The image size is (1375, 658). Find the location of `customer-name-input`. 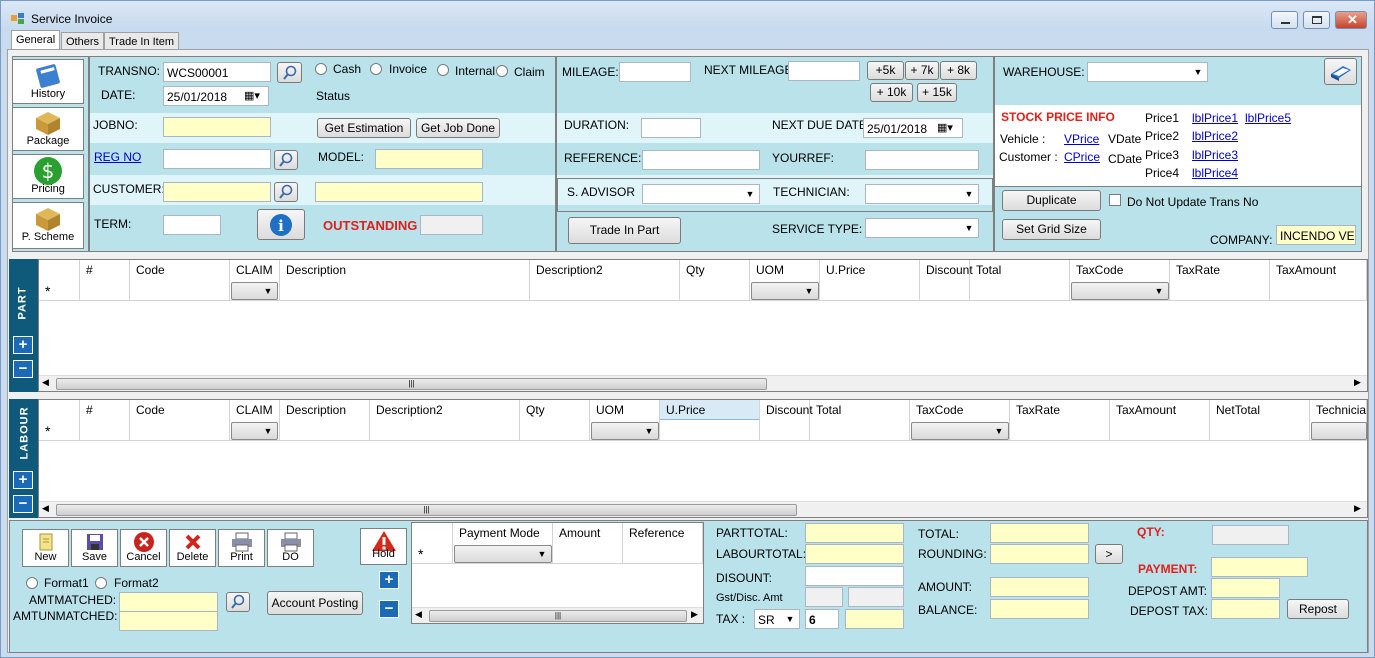

customer-name-input is located at coordinates (399, 192).